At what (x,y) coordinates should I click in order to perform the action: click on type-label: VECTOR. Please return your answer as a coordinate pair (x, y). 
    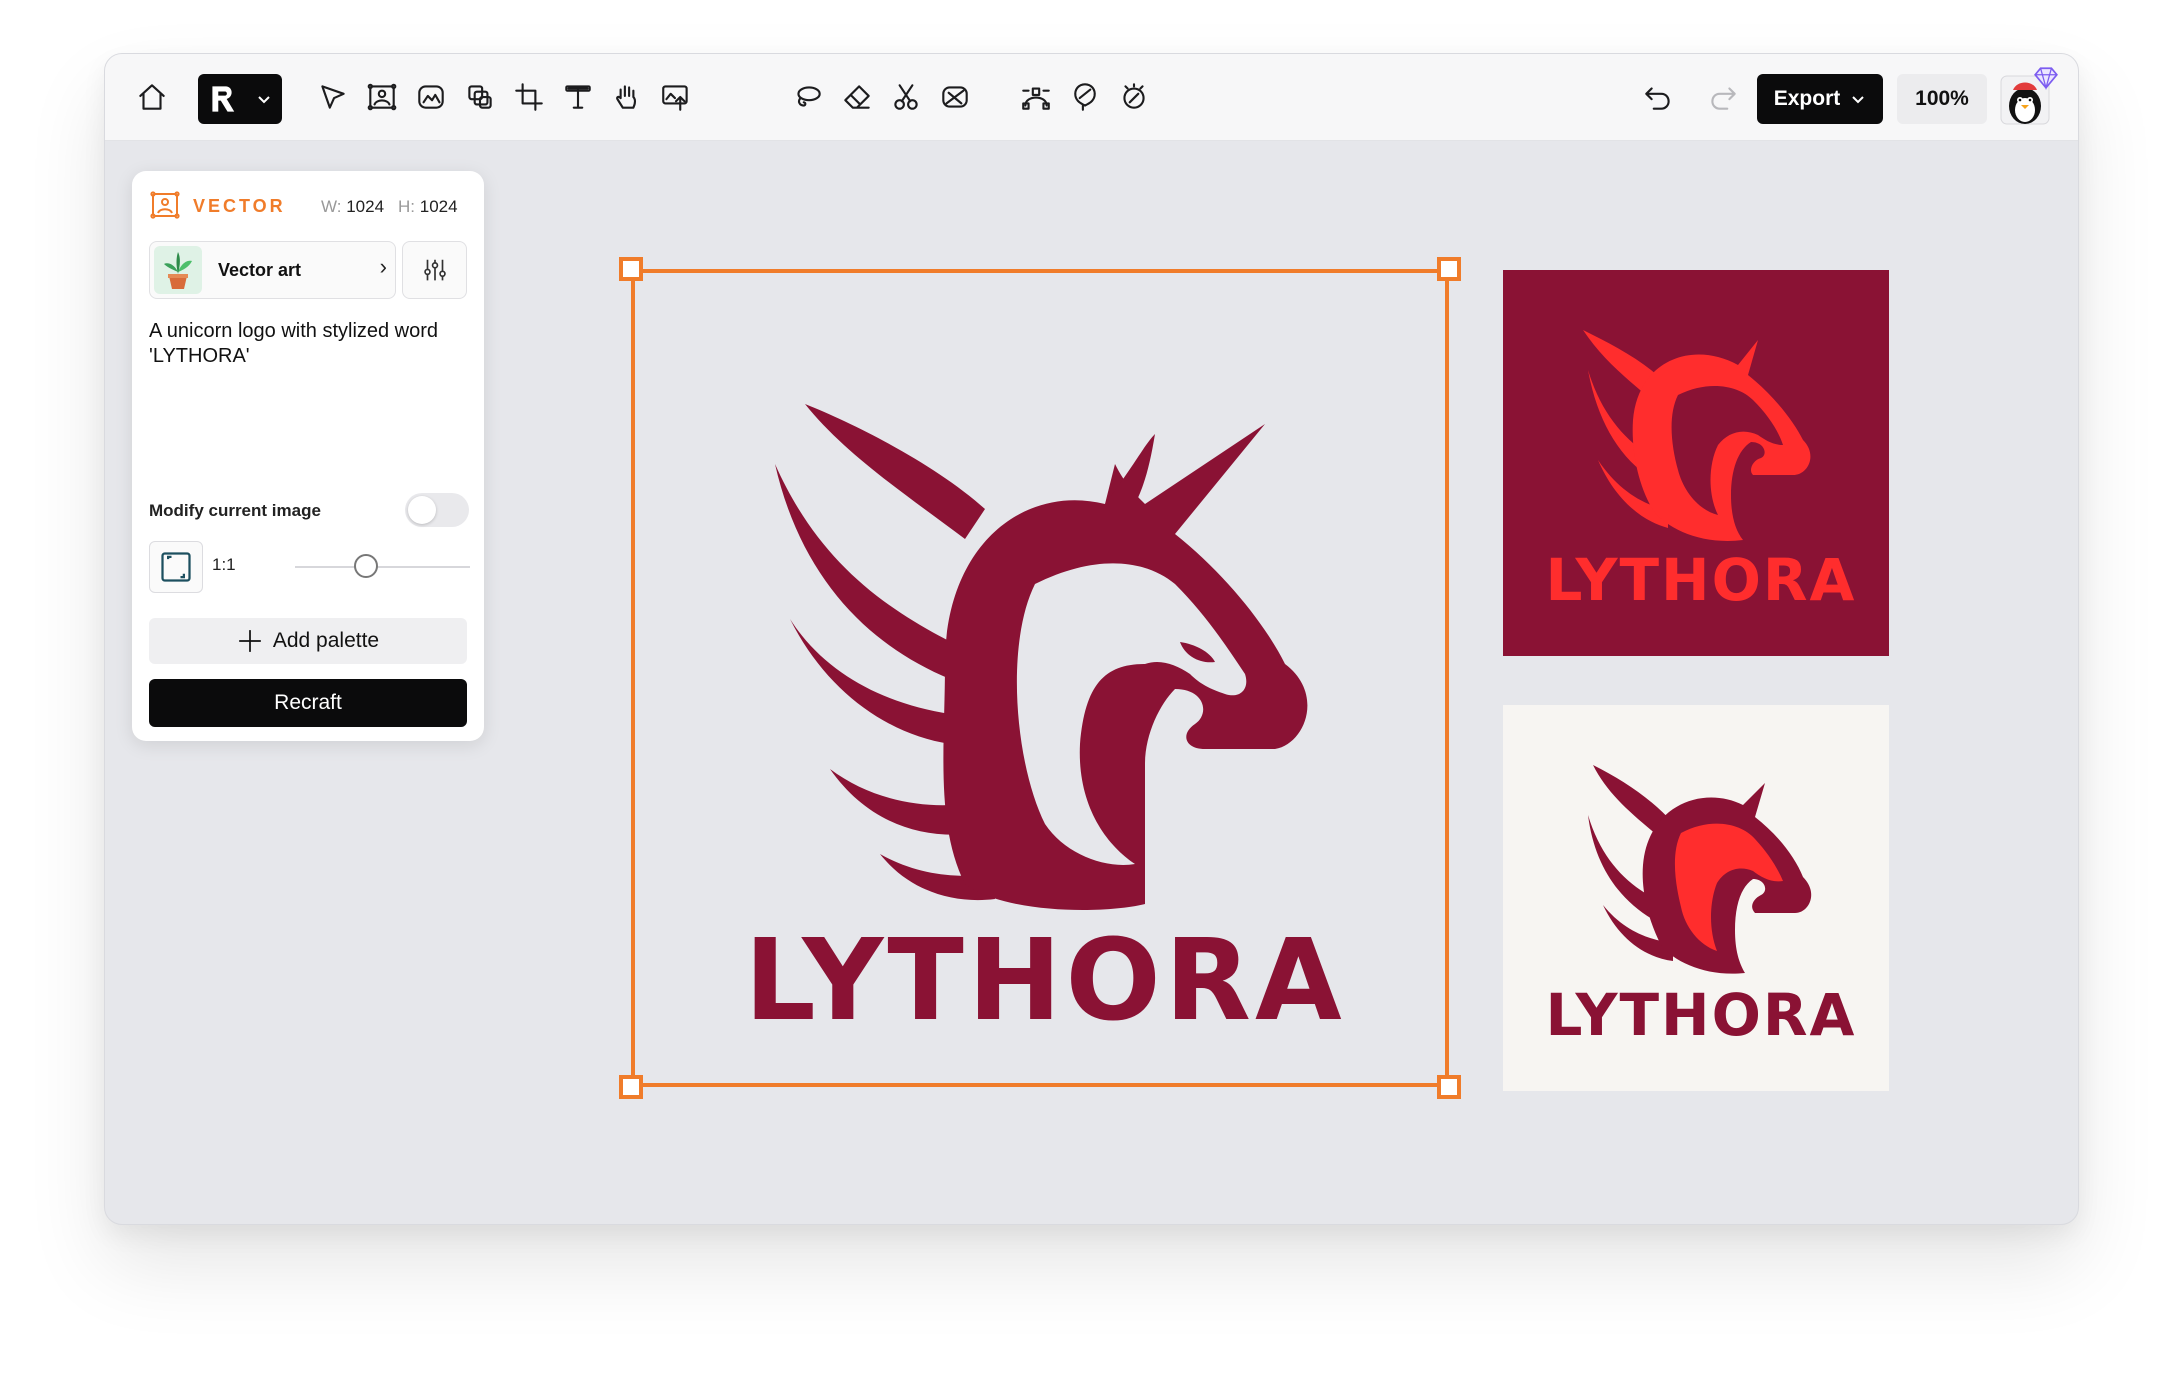
    Looking at the image, I should click on (239, 206).